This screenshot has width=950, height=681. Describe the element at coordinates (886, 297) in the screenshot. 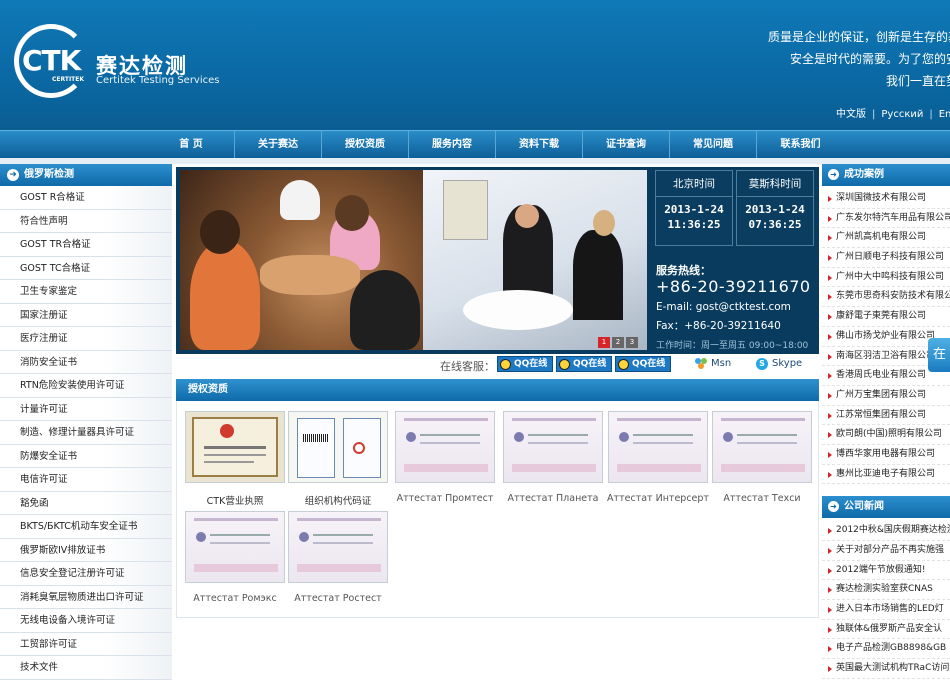

I see `case-item: 东莞市思奇科安防技术有限公司` at that location.